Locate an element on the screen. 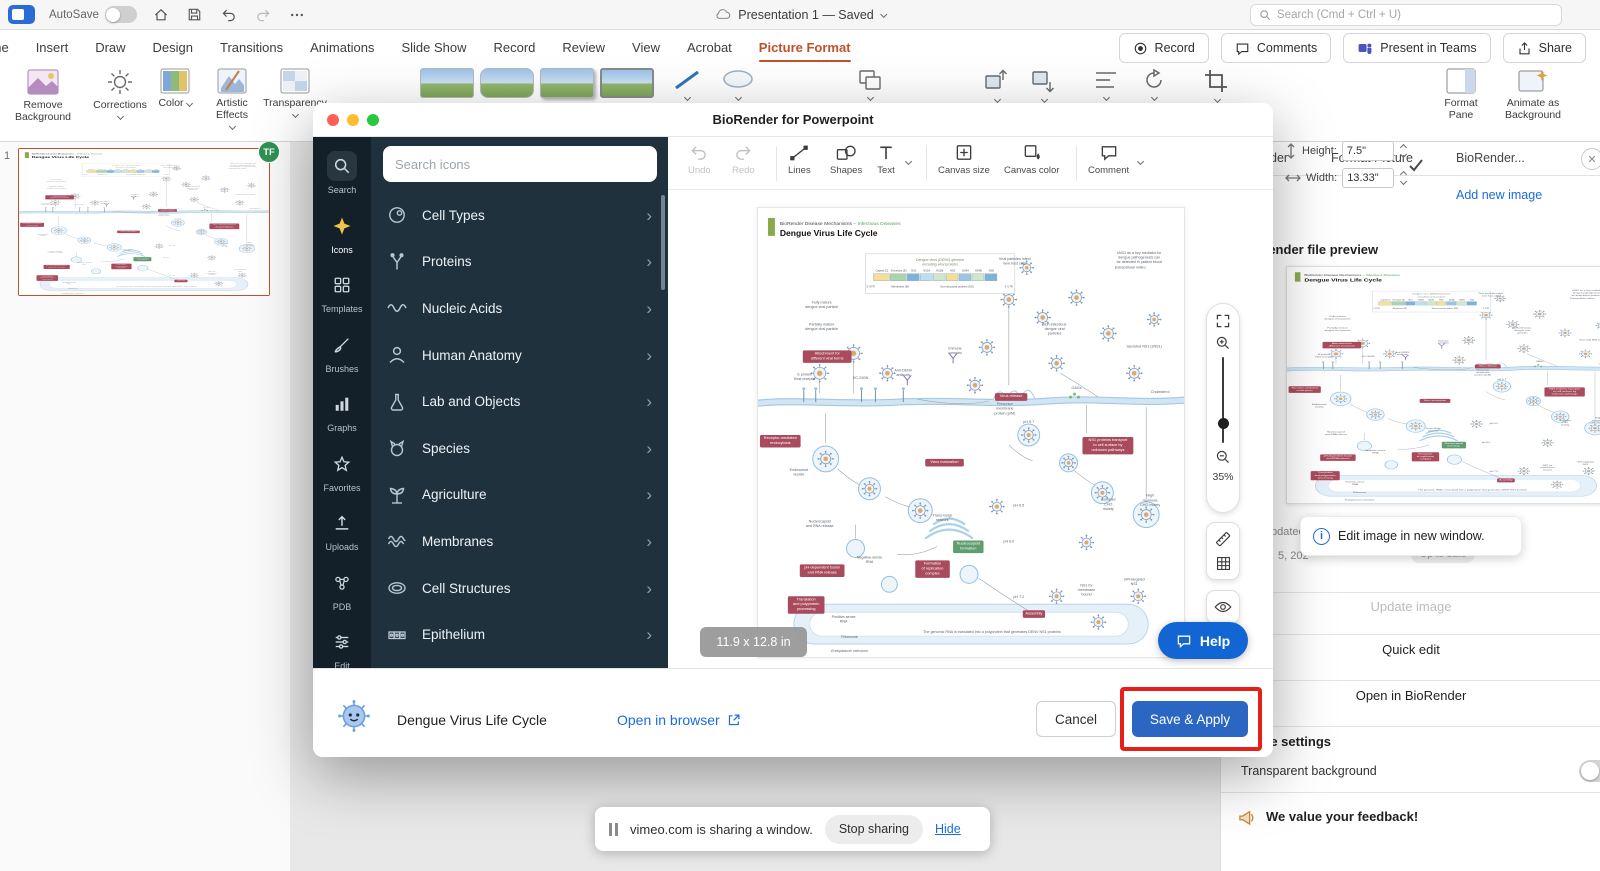  ruler-icon is located at coordinates (1223, 539).